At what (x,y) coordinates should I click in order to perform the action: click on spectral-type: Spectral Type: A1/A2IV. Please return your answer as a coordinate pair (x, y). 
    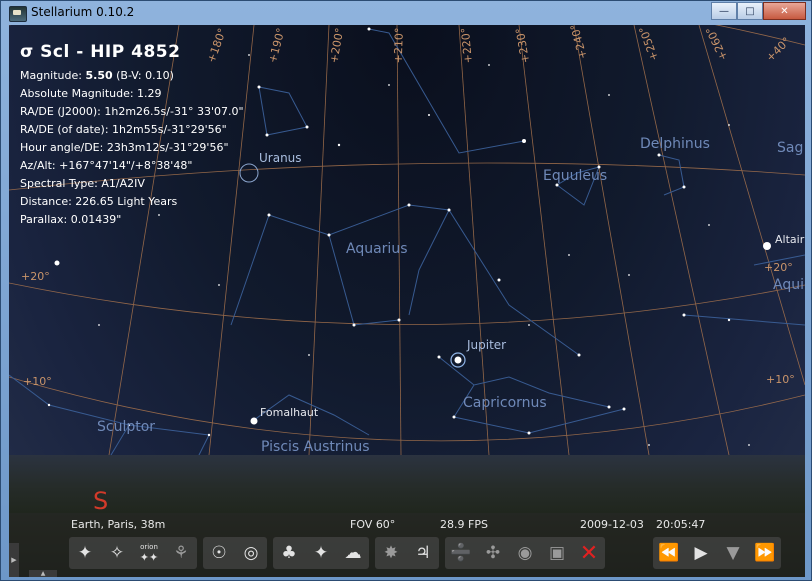
    Looking at the image, I should click on (82, 183).